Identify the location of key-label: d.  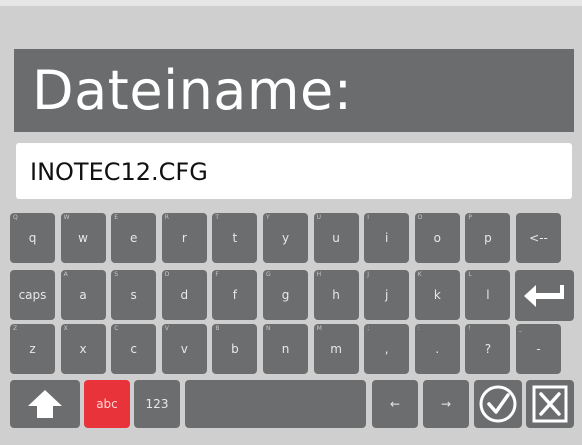
(184, 295).